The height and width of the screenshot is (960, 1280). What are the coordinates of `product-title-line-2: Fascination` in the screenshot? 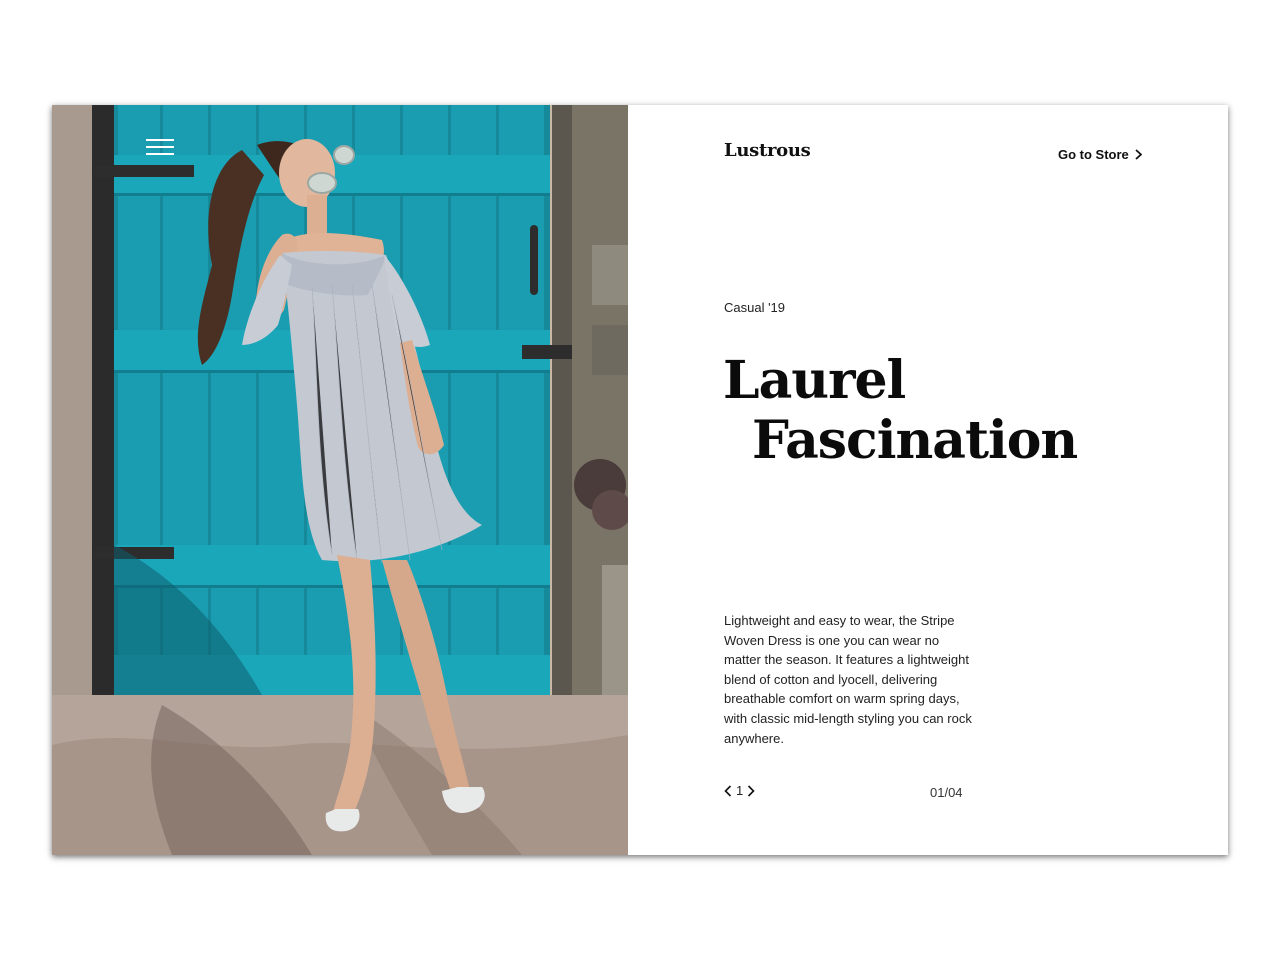 It's located at (915, 440).